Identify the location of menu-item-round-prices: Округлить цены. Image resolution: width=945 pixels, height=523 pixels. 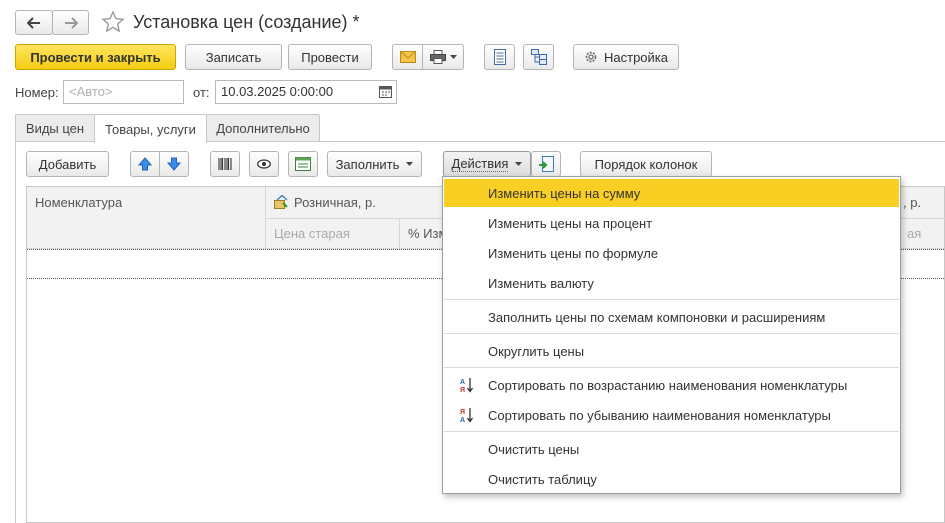
(671, 351).